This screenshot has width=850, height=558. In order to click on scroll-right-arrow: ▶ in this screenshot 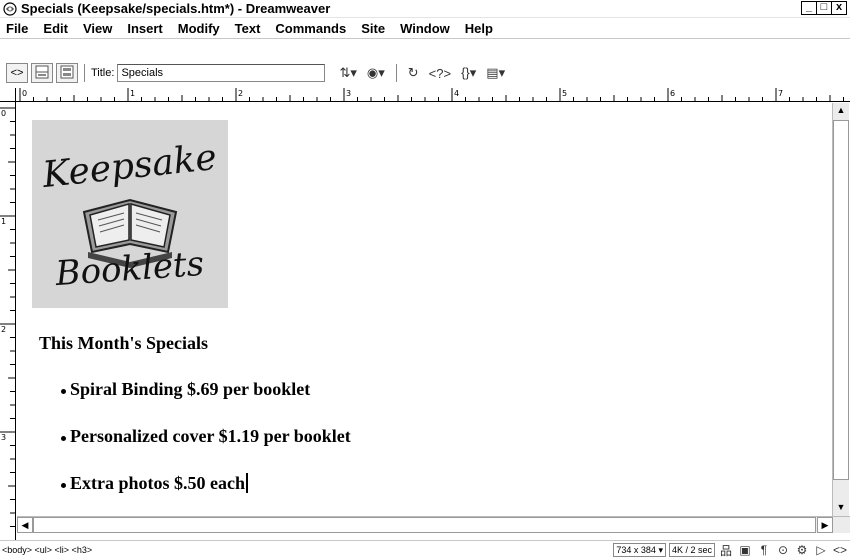, I will do `click(825, 525)`.